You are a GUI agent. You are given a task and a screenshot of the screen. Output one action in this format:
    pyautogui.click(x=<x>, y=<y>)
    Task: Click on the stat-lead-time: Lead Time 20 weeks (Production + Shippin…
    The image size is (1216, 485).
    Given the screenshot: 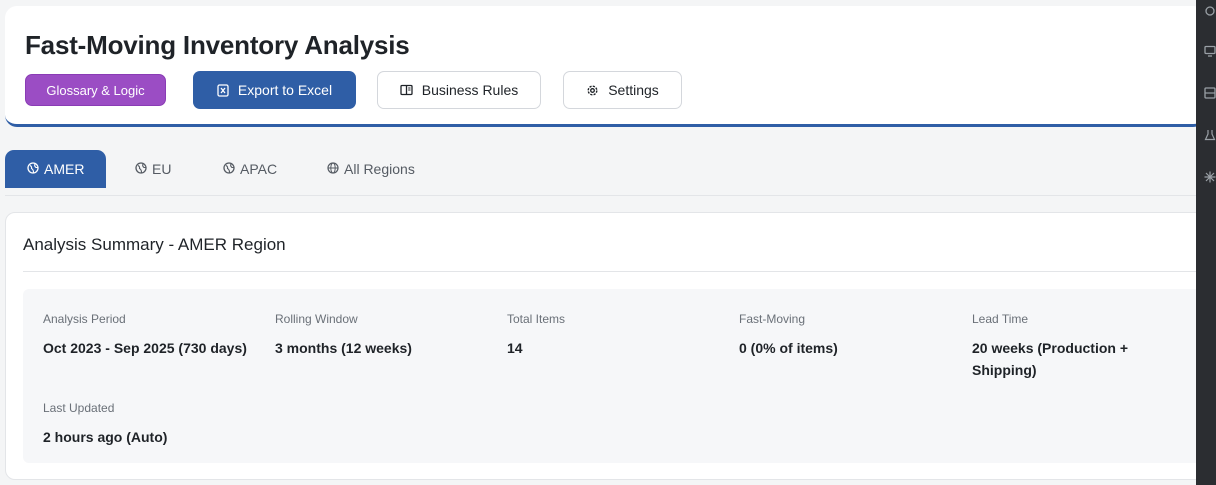 What is the action you would take?
    pyautogui.click(x=1067, y=346)
    